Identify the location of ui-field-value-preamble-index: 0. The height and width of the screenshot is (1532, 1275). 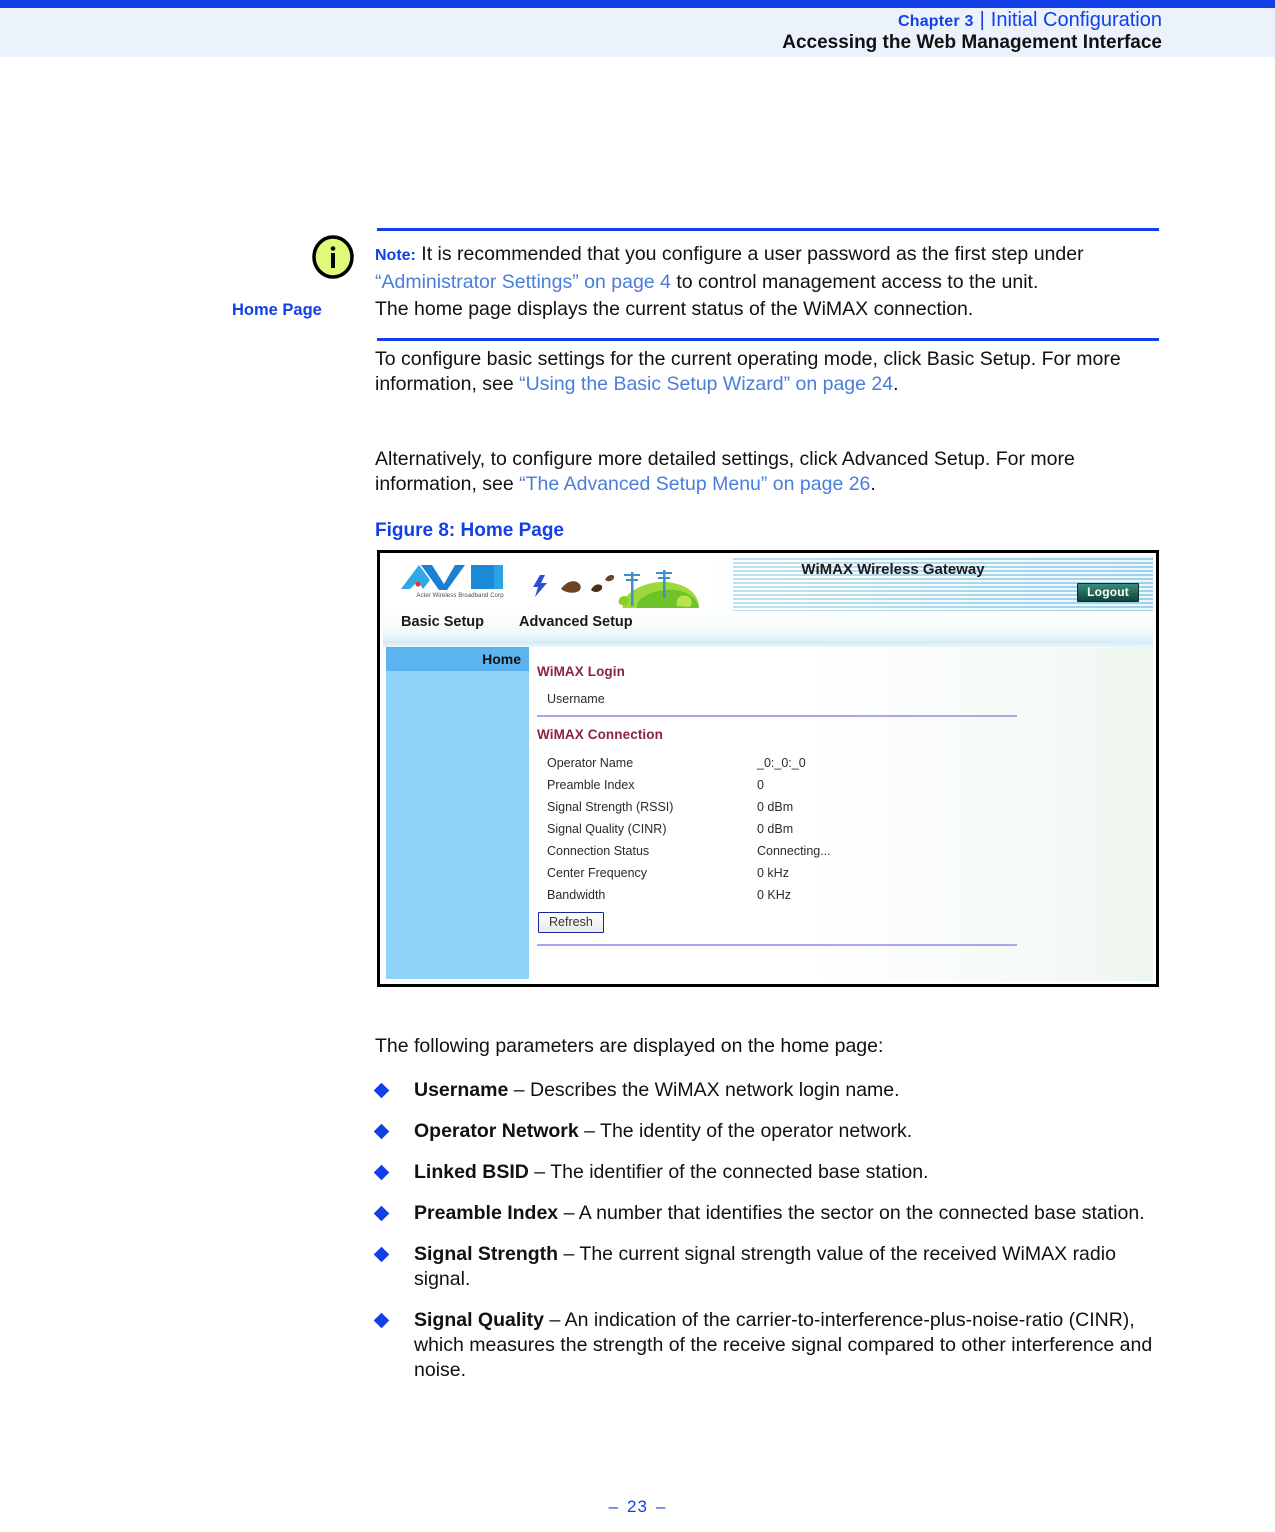
(760, 785).